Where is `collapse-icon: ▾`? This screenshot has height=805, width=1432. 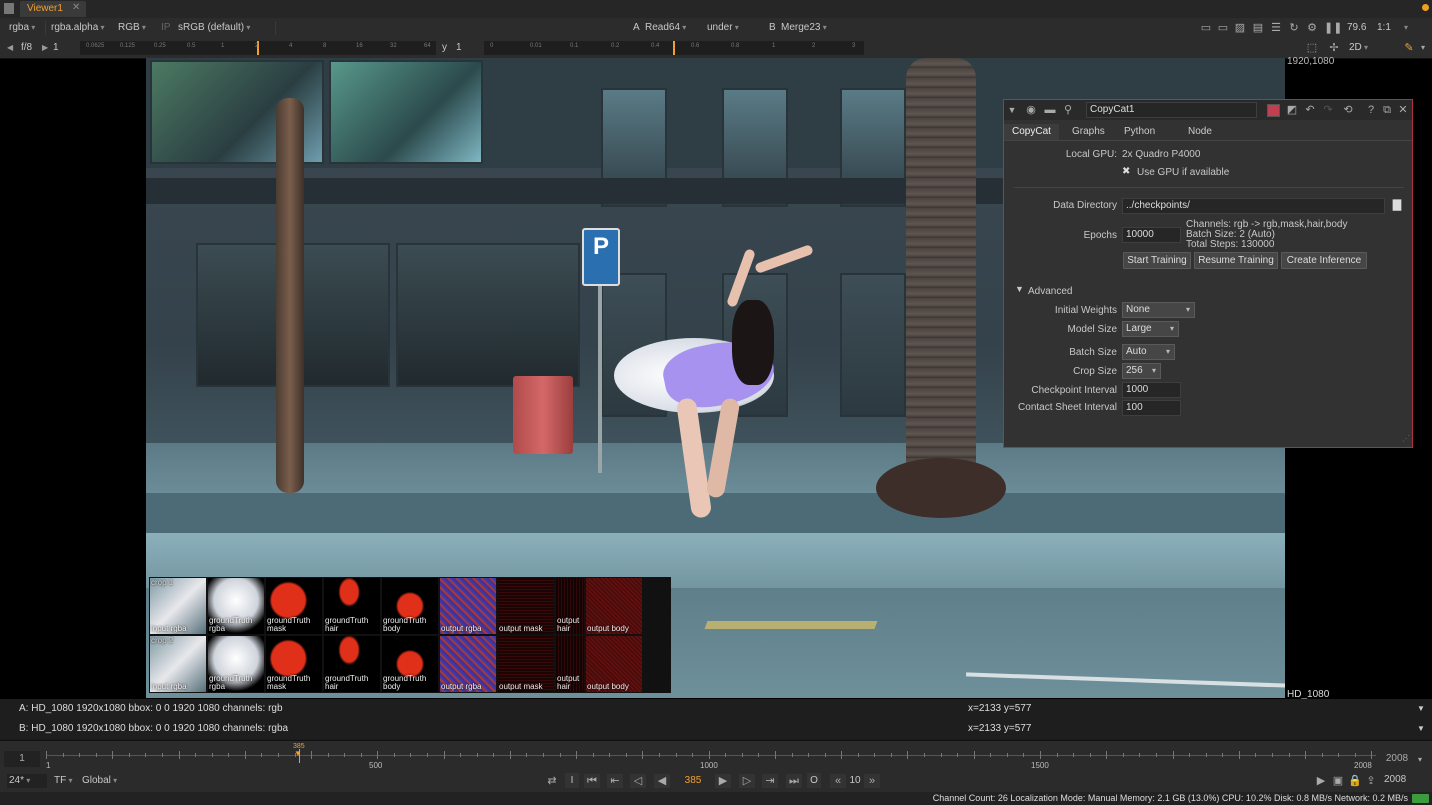 collapse-icon: ▾ is located at coordinates (1423, 48).